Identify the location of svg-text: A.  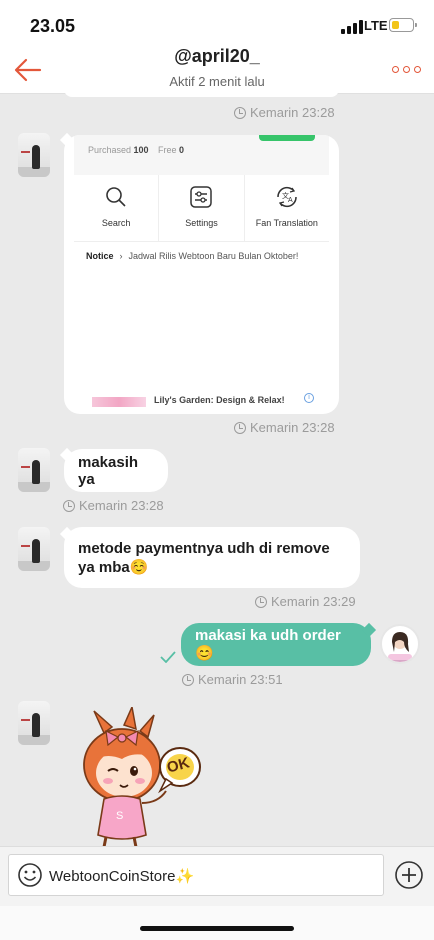
(290, 200).